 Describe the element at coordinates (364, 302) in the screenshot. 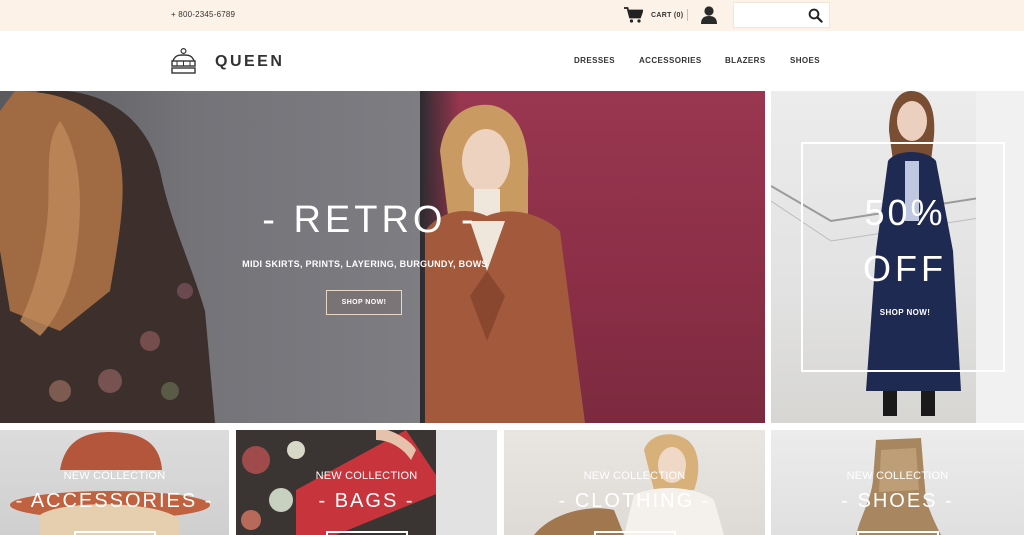

I see `hero-shop-now-button: SHOP NOW!` at that location.